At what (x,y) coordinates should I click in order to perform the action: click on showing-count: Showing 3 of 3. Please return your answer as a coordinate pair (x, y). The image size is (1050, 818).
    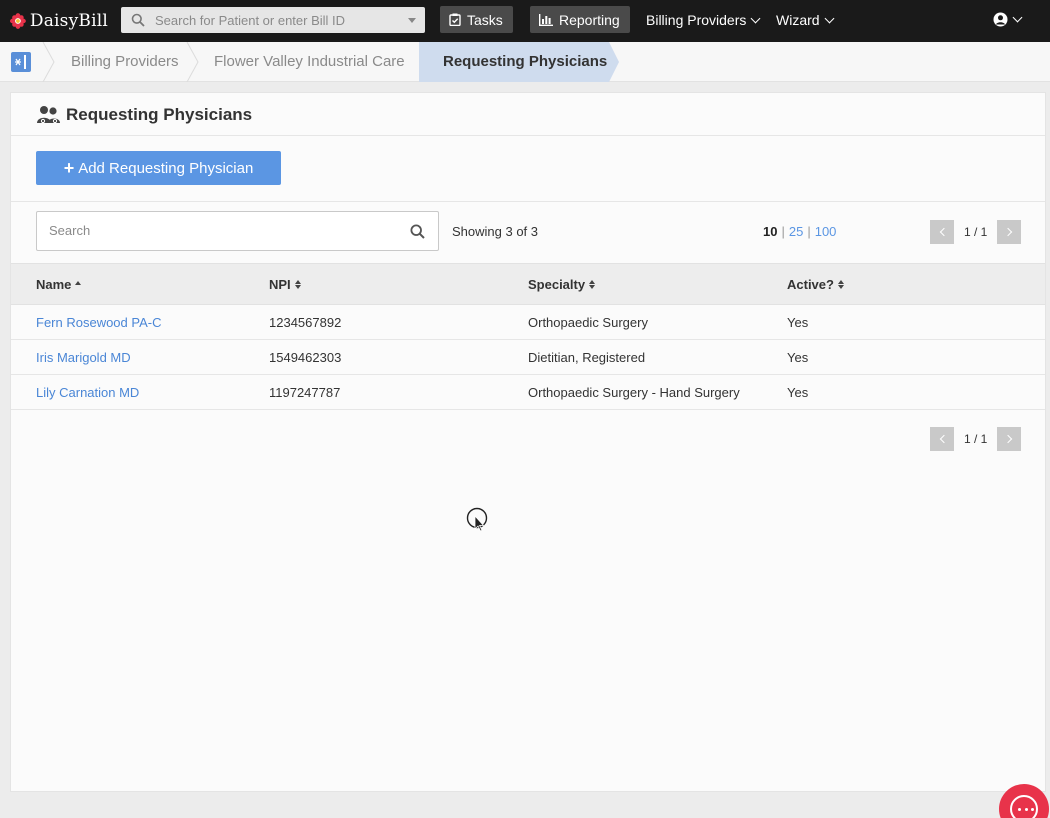
    Looking at the image, I should click on (495, 231).